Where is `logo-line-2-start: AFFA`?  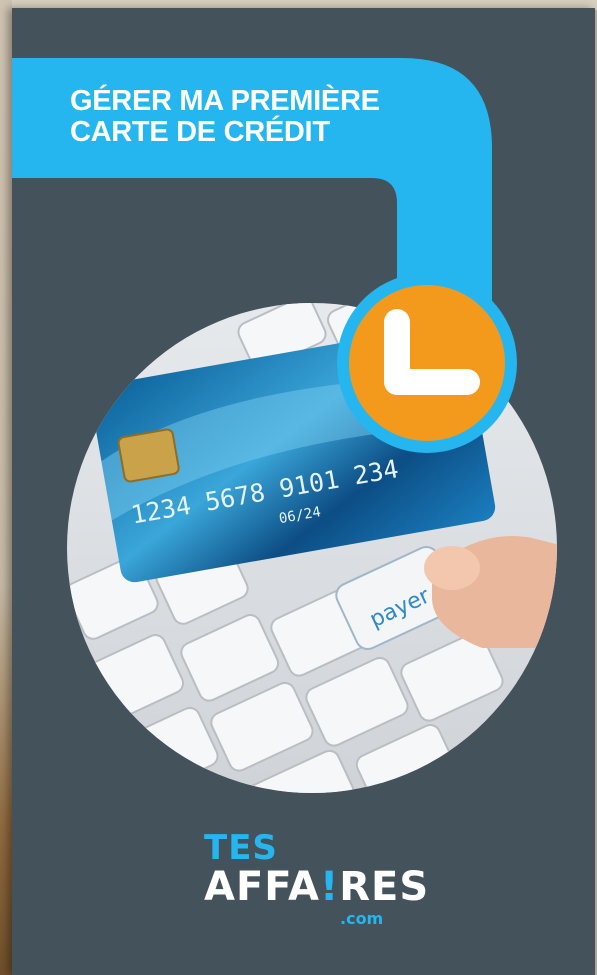
logo-line-2-start: AFFA is located at coordinates (262, 887).